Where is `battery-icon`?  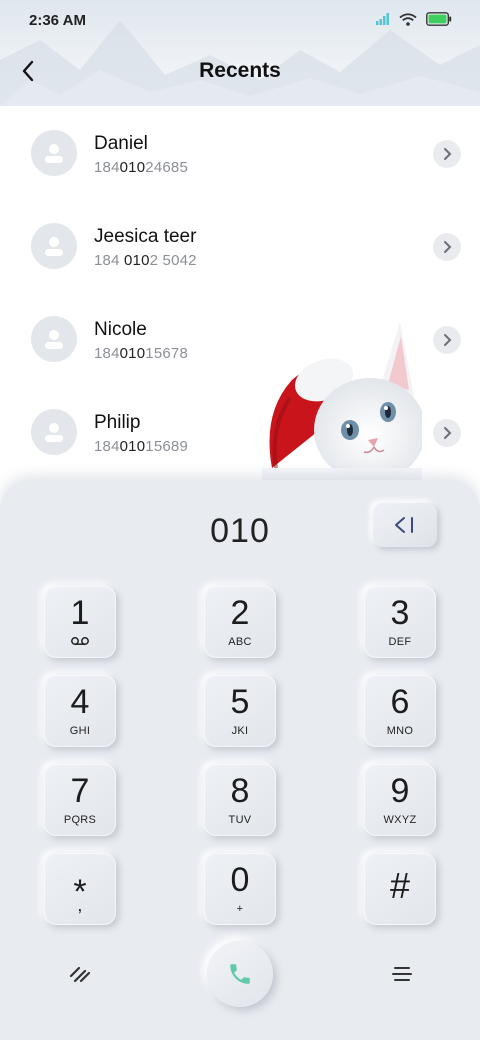
battery-icon is located at coordinates (439, 19).